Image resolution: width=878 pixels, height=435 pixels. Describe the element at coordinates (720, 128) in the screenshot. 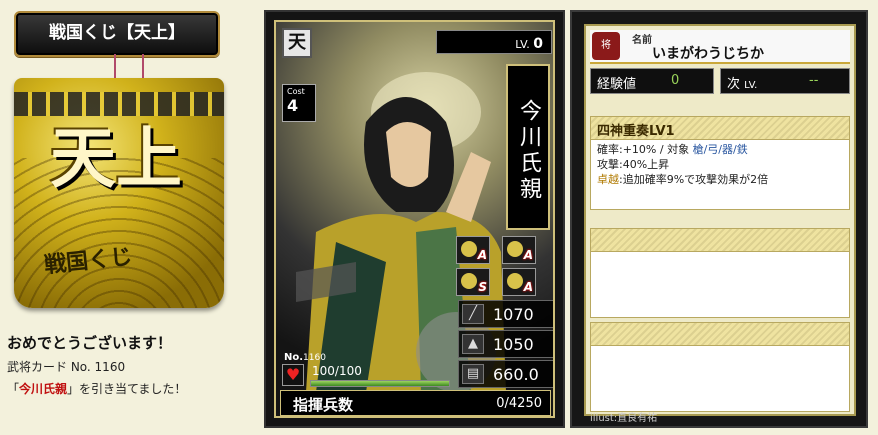

I see `skill-title: 四神重奏LV1` at that location.